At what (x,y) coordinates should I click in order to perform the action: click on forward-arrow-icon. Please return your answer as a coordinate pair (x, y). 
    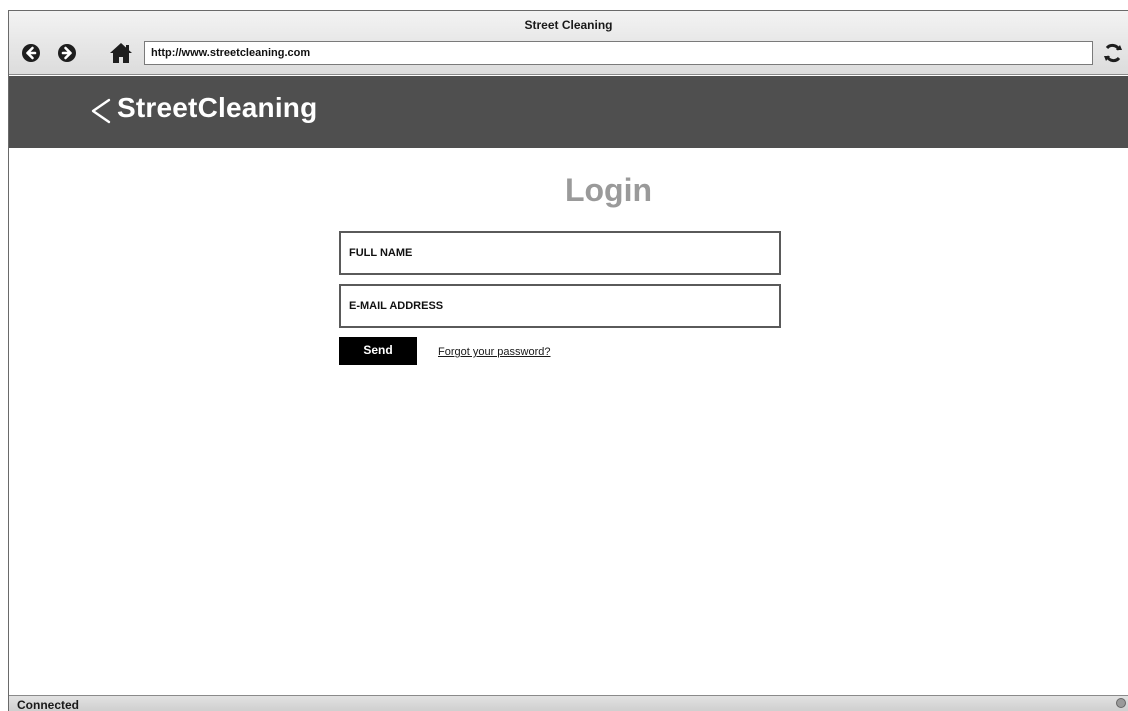
    Looking at the image, I should click on (67, 53).